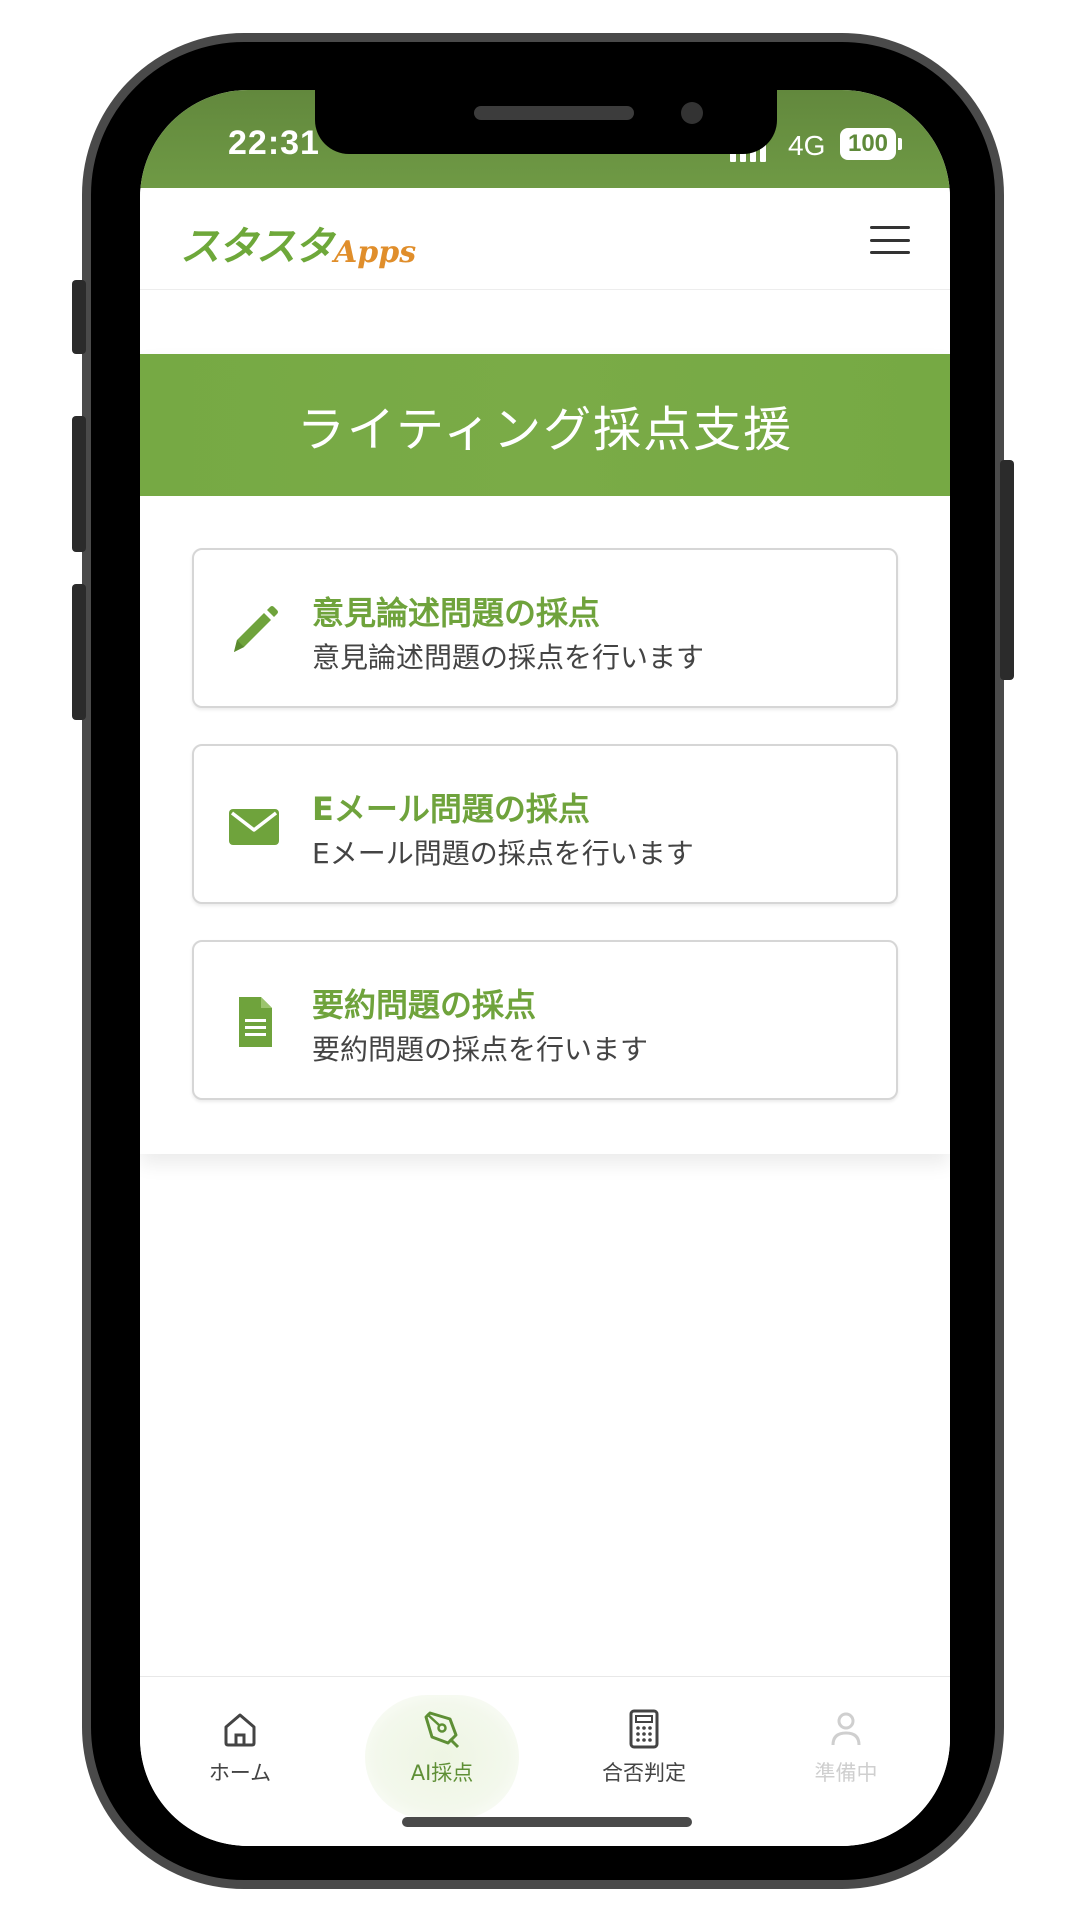  I want to click on power-button, so click(1007, 570).